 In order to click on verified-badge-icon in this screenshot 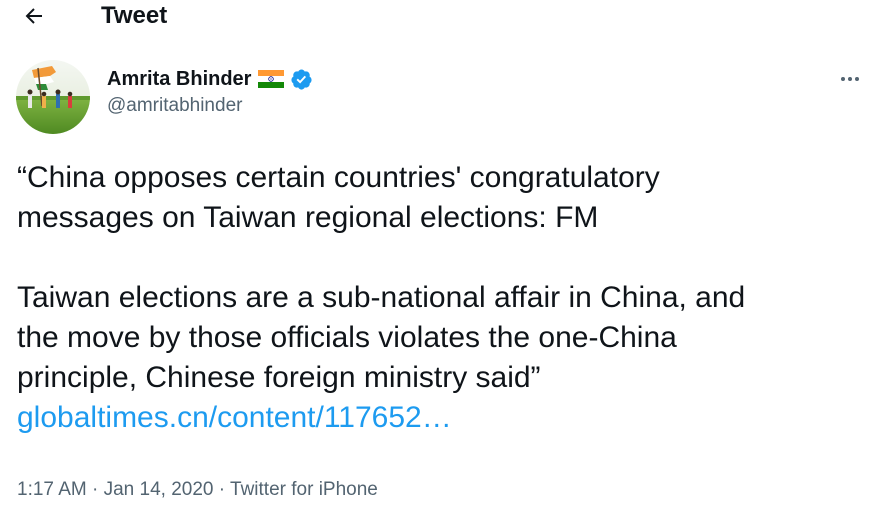, I will do `click(302, 79)`.